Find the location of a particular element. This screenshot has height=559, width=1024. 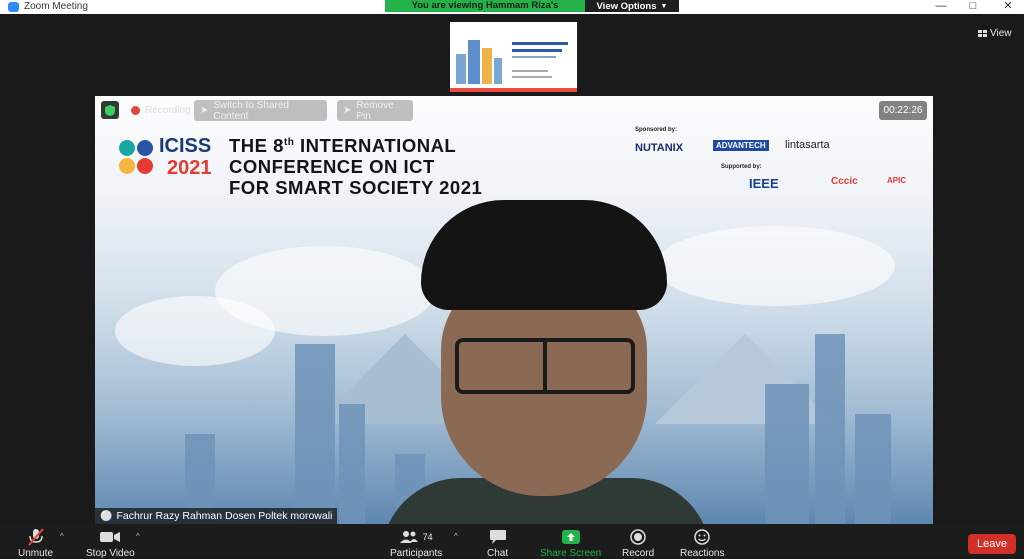

minimize-icon: — is located at coordinates (941, 7).